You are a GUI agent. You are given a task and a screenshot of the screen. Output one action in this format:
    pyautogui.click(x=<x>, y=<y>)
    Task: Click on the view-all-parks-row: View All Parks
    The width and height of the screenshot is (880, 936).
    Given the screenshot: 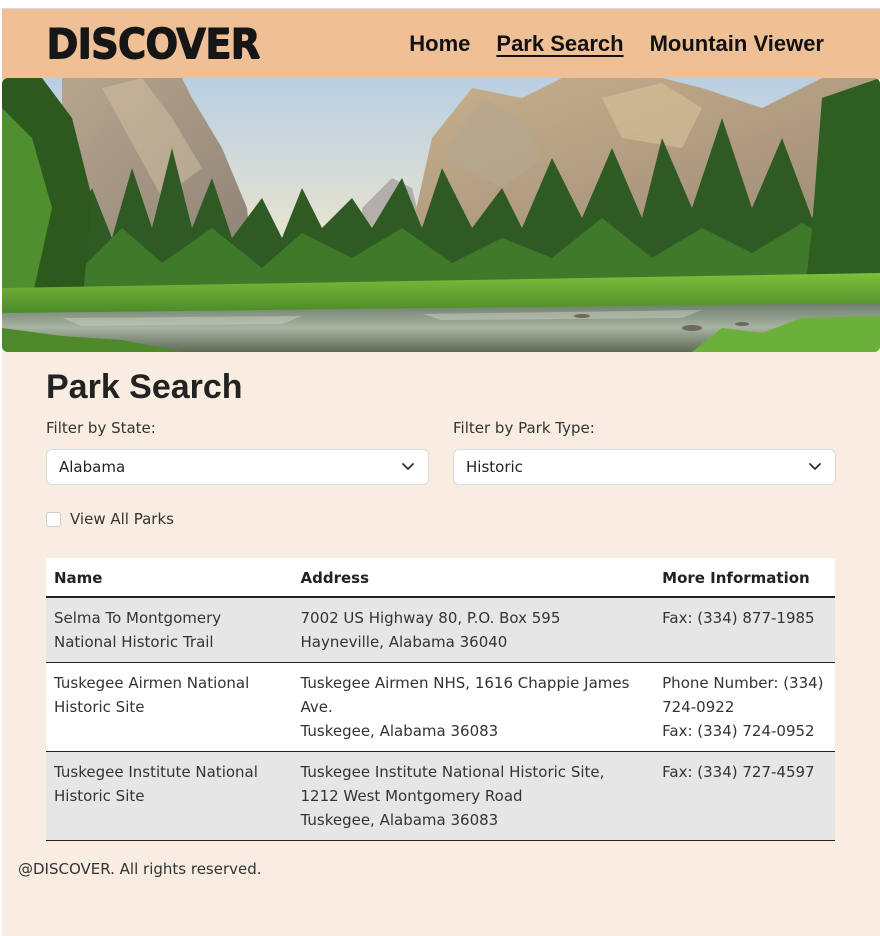 What is the action you would take?
    pyautogui.click(x=110, y=519)
    